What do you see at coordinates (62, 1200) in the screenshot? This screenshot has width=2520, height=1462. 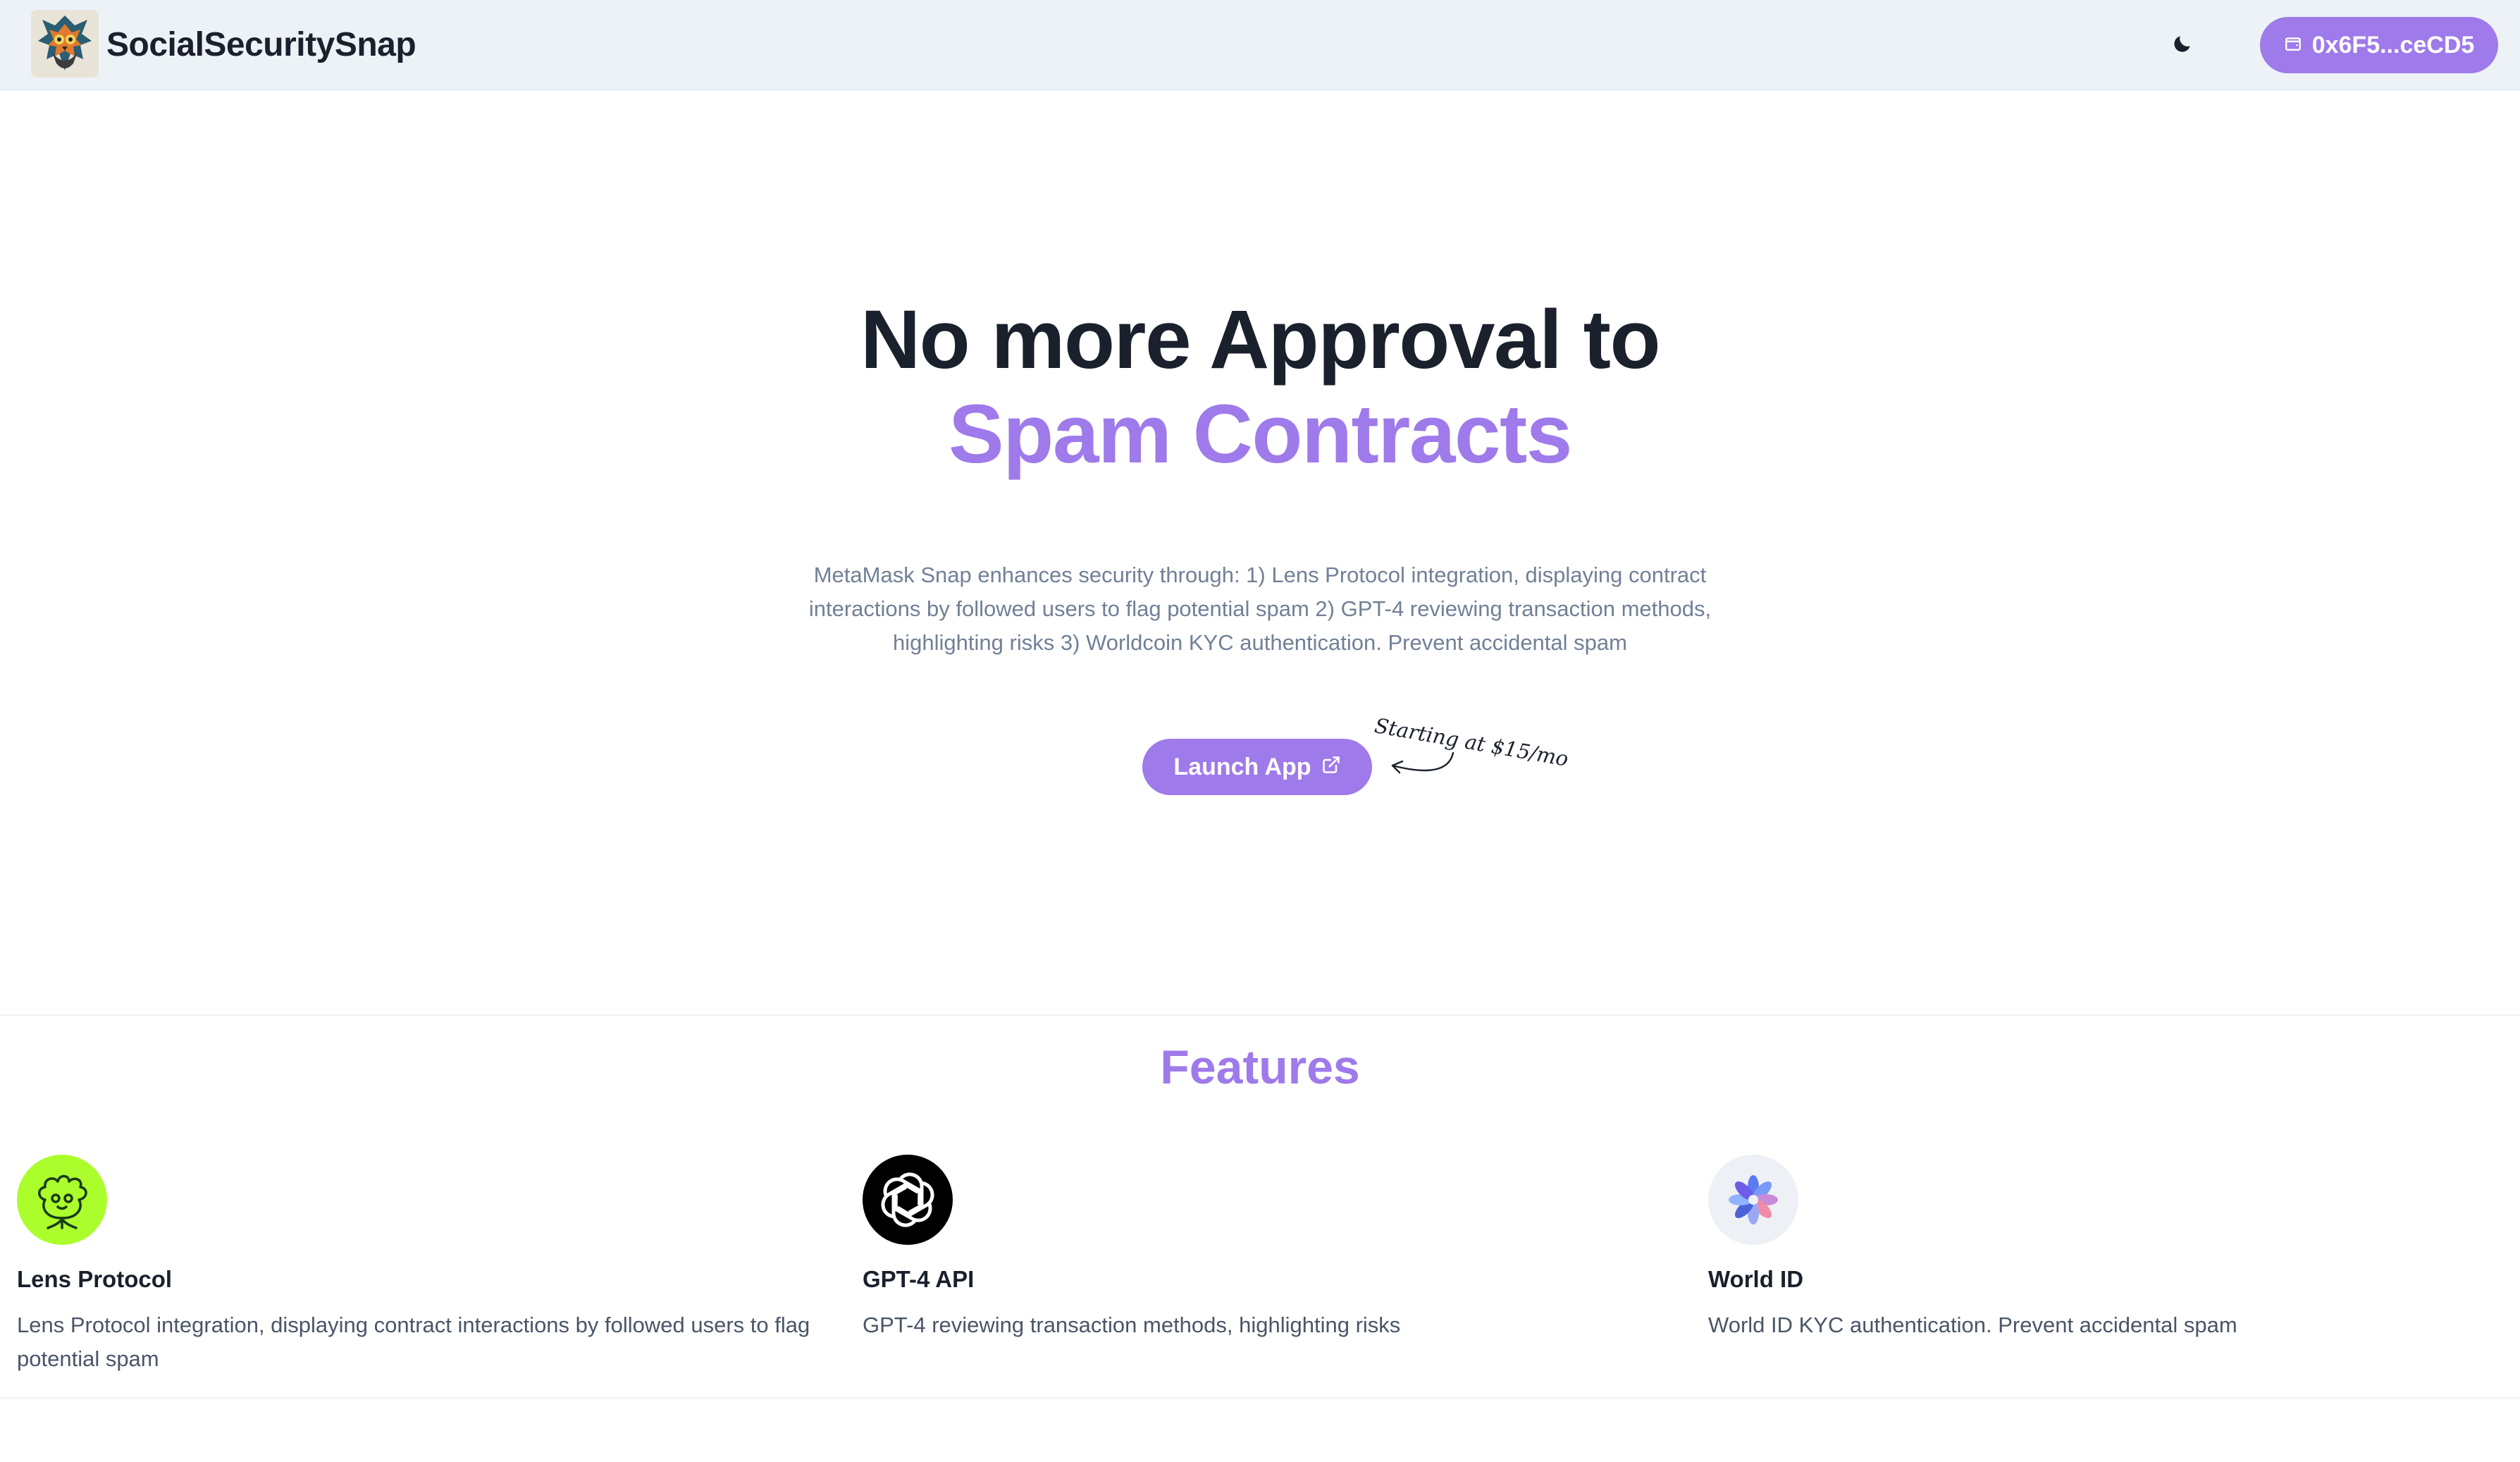 I see `lens-protocol-icon` at bounding box center [62, 1200].